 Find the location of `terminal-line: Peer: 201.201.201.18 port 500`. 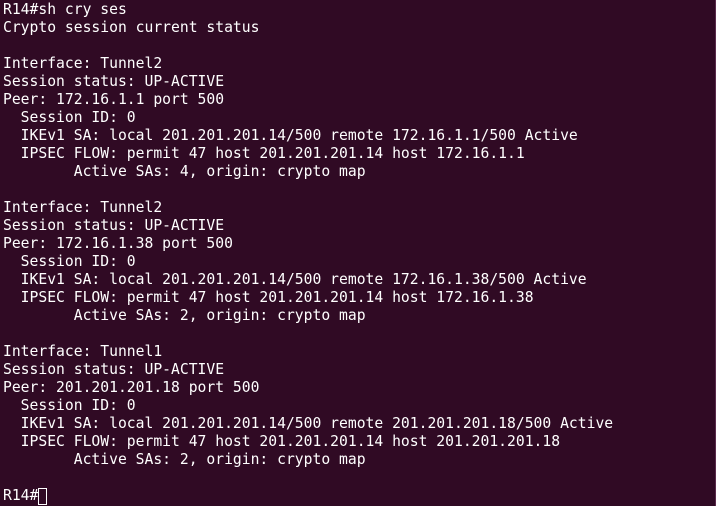

terminal-line: Peer: 201.201.201.18 port 500 is located at coordinates (131, 387).